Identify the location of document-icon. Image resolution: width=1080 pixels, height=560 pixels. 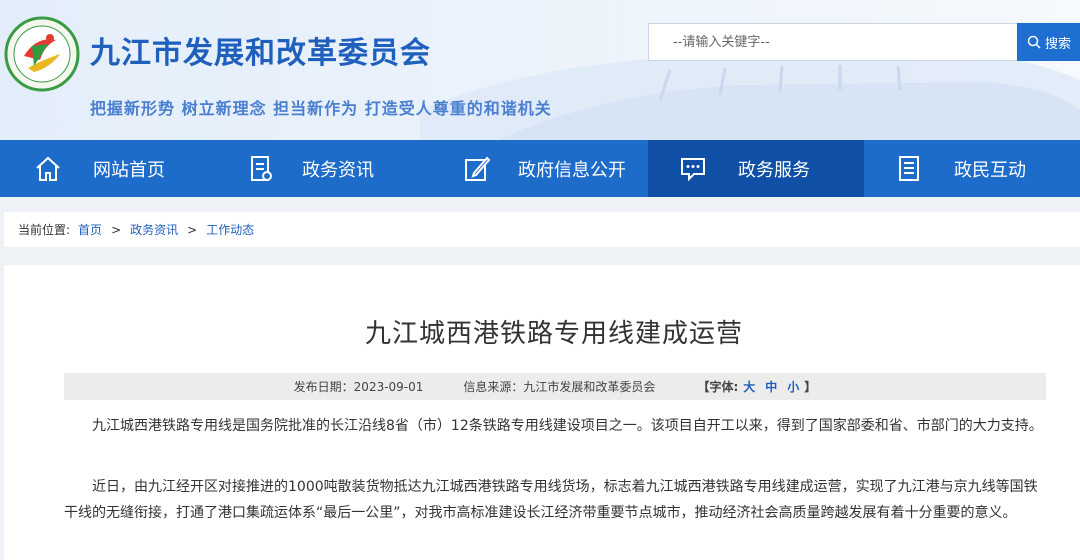
(261, 169).